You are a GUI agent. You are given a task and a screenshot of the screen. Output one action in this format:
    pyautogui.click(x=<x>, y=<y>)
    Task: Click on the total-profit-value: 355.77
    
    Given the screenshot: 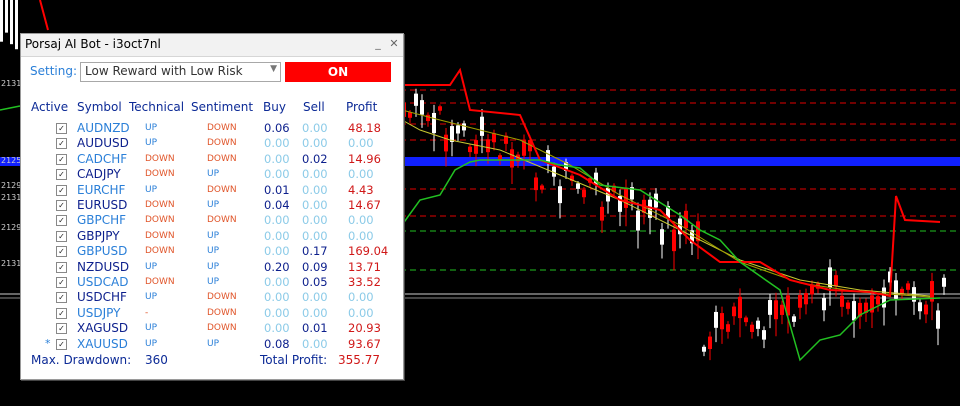 What is the action you would take?
    pyautogui.click(x=359, y=360)
    